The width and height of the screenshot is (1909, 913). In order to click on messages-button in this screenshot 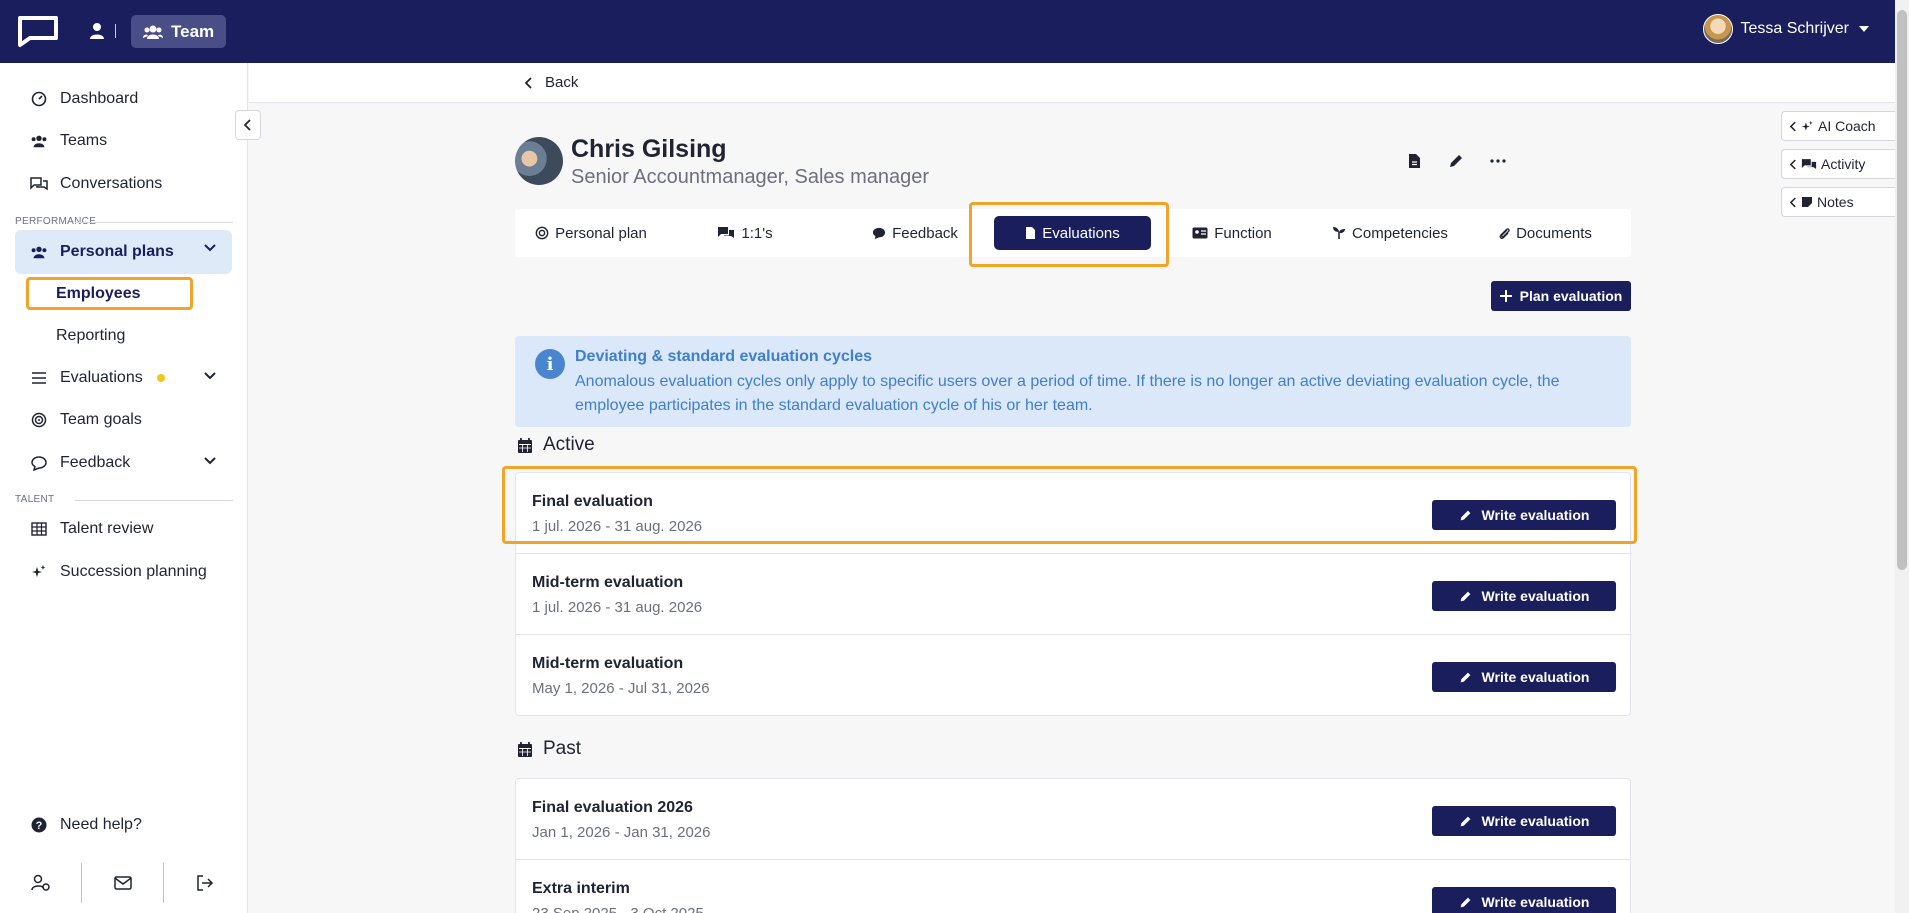, I will do `click(123, 883)`.